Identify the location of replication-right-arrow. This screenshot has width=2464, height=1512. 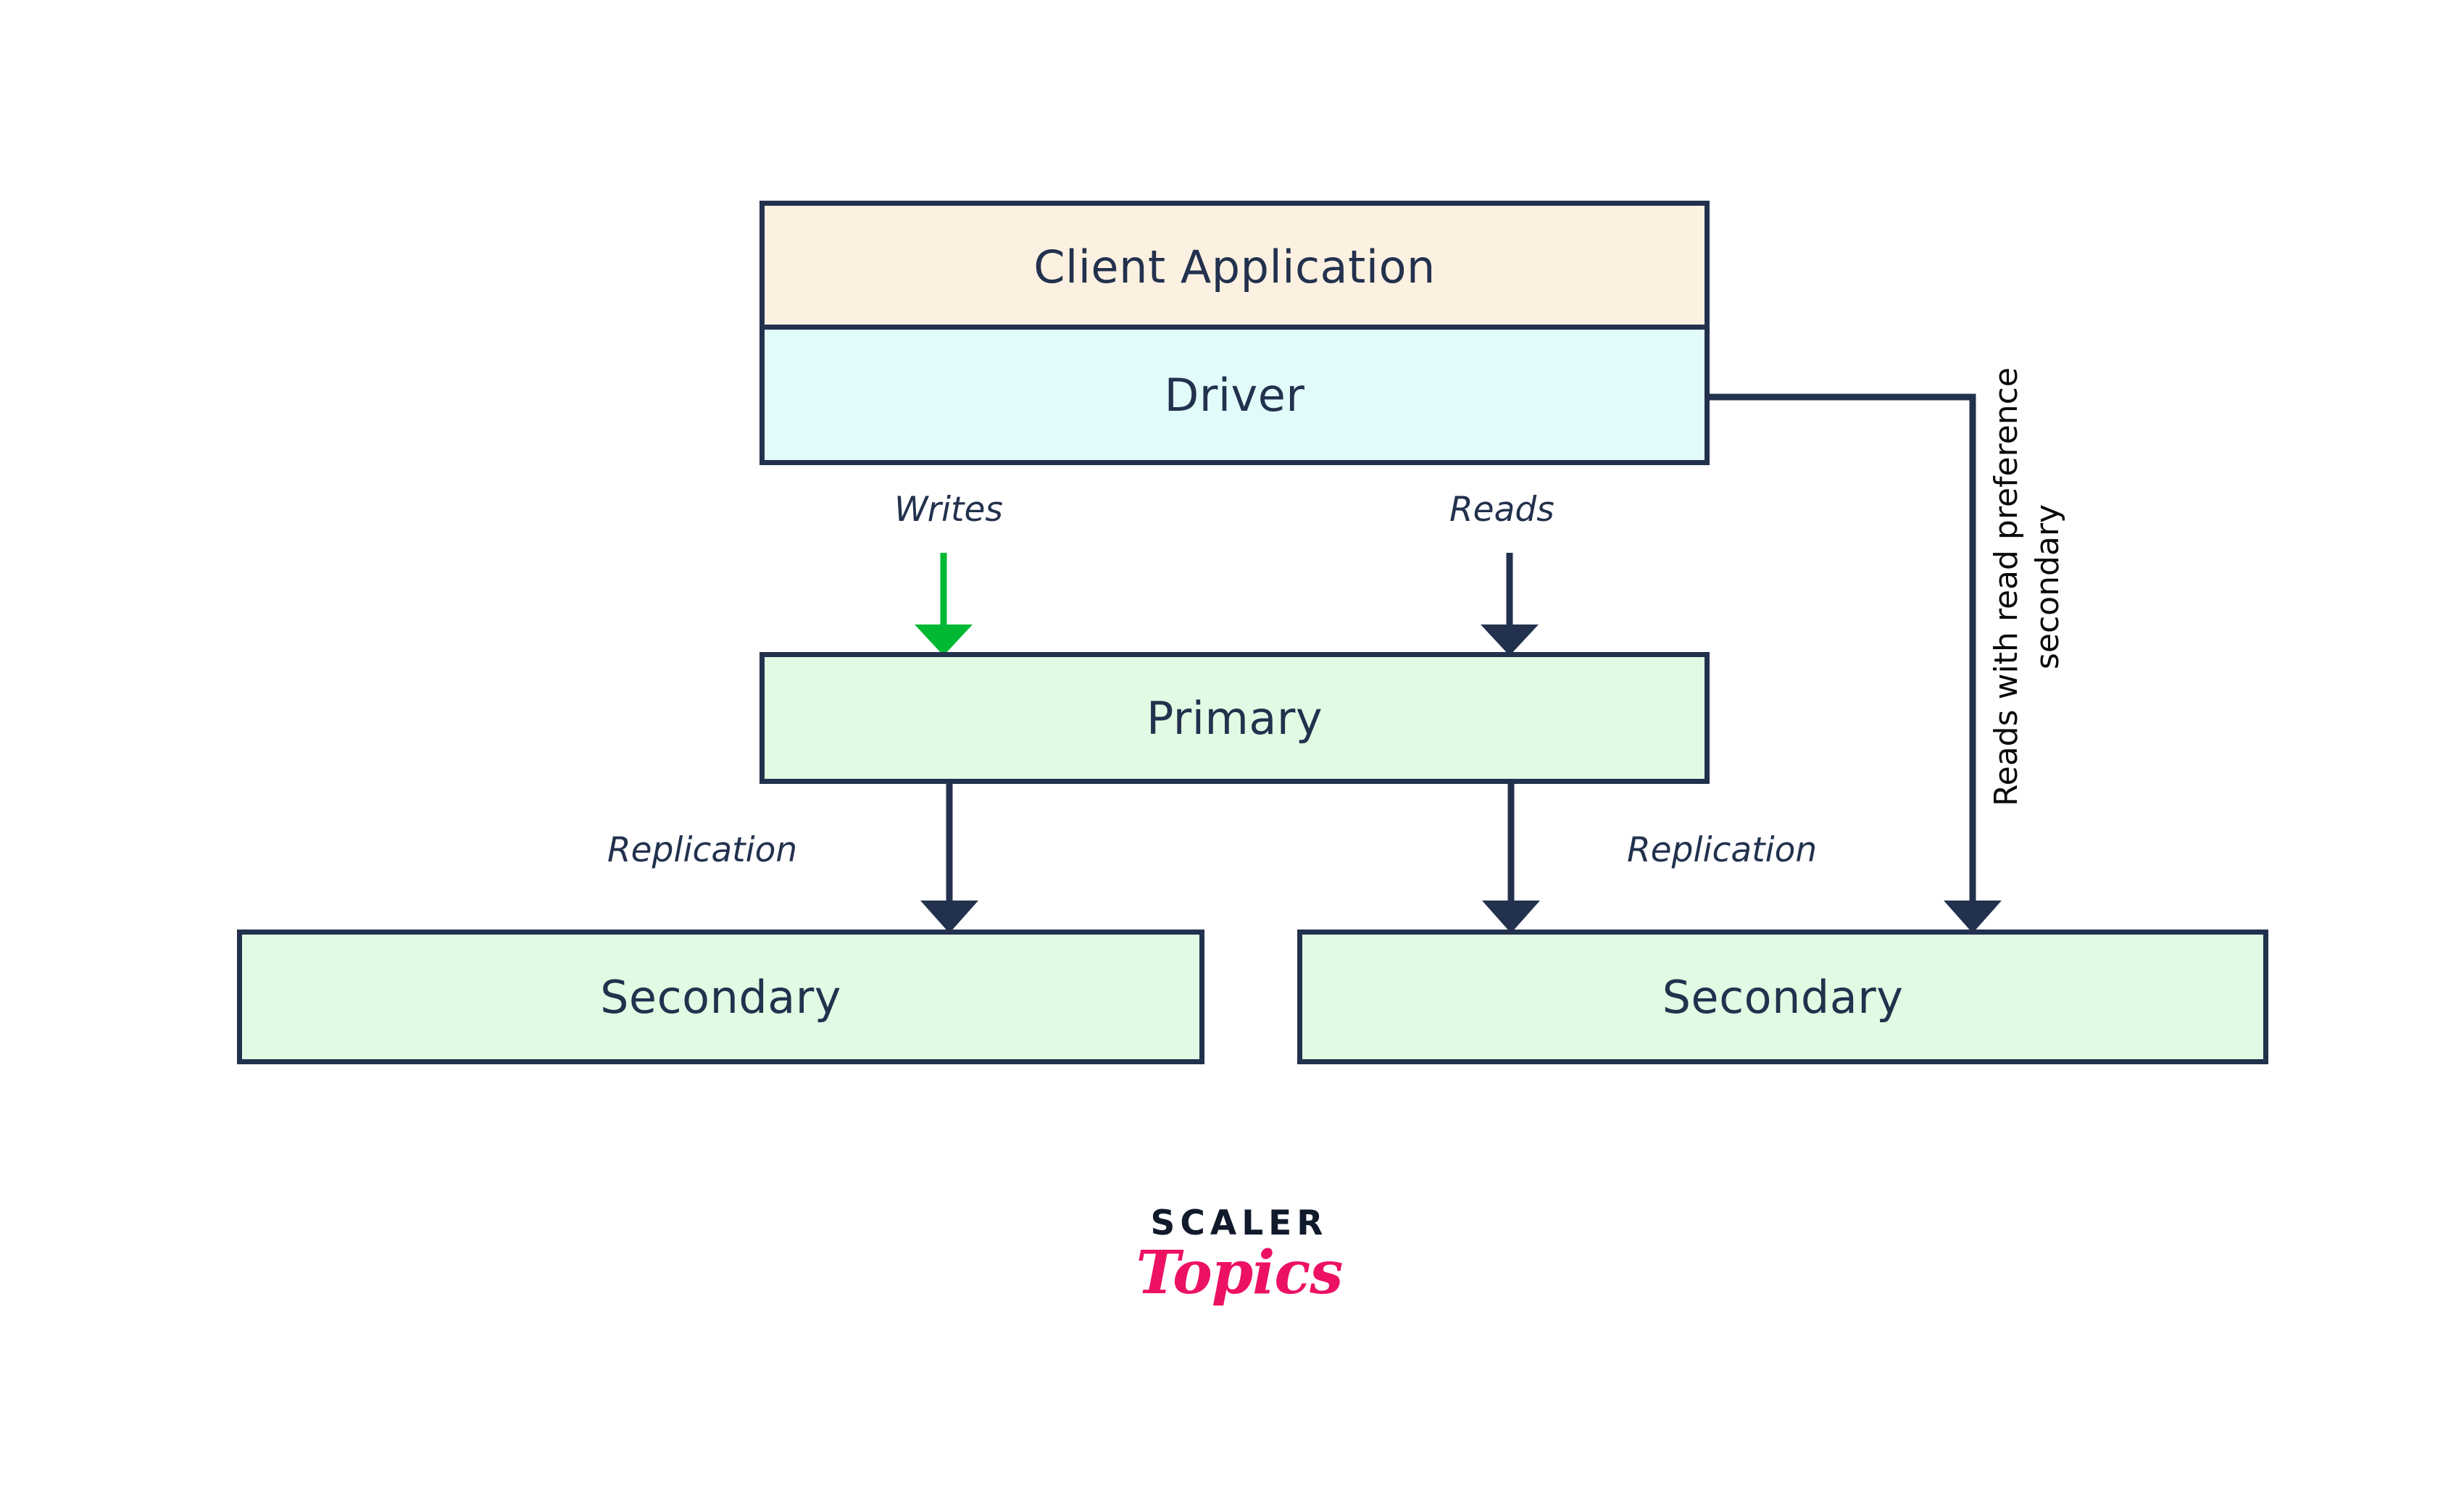
(1511, 858).